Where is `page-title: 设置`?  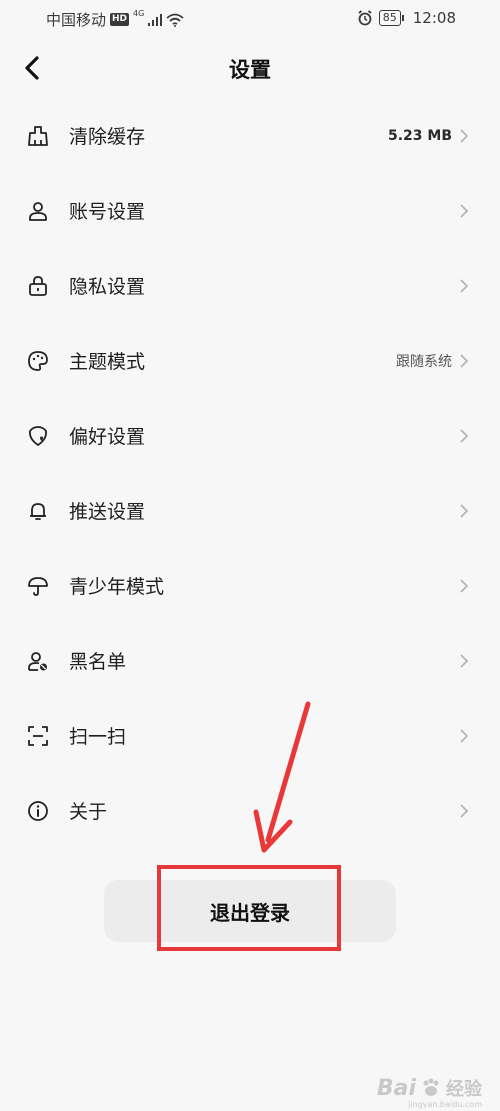
page-title: 设置 is located at coordinates (250, 70).